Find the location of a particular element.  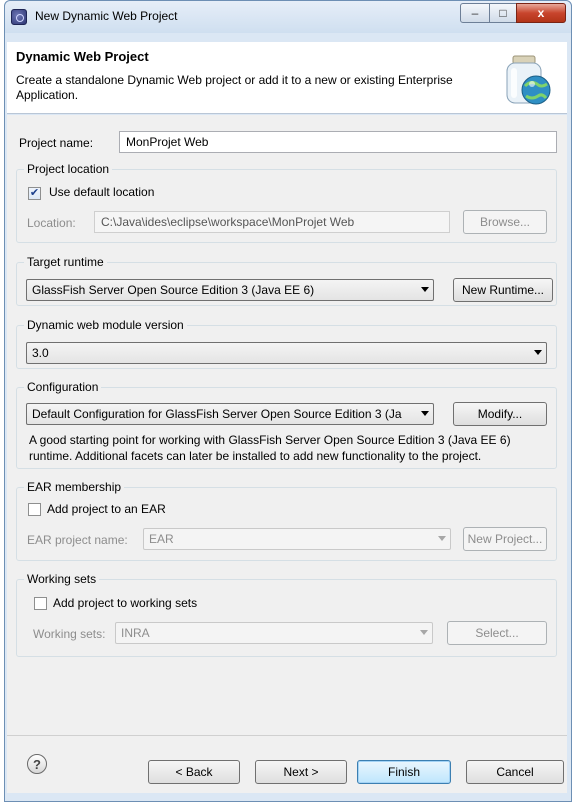

add-to-working-sets-label: Add project to working sets is located at coordinates (125, 603).